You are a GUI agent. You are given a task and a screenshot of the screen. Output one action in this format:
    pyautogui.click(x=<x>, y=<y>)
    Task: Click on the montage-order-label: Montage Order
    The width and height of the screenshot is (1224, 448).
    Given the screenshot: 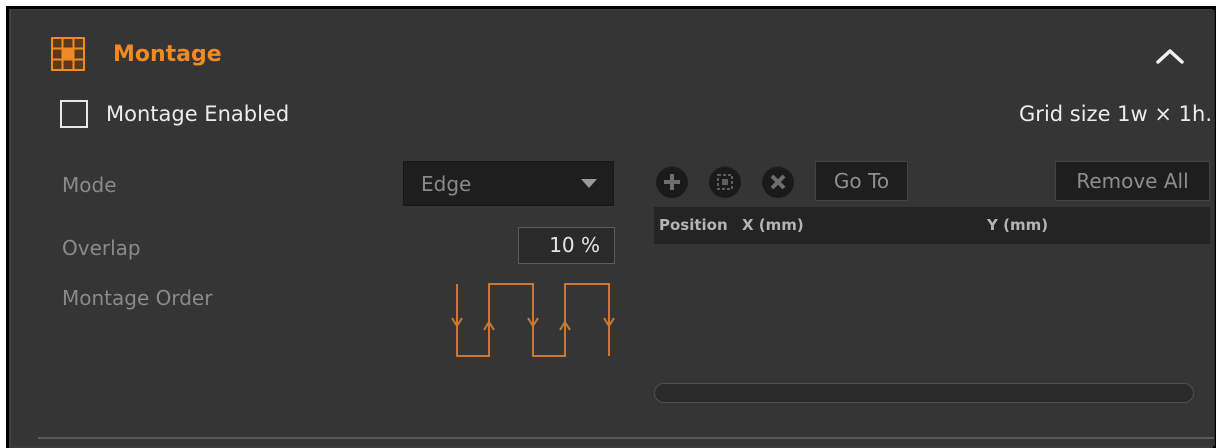 What is the action you would take?
    pyautogui.click(x=137, y=298)
    